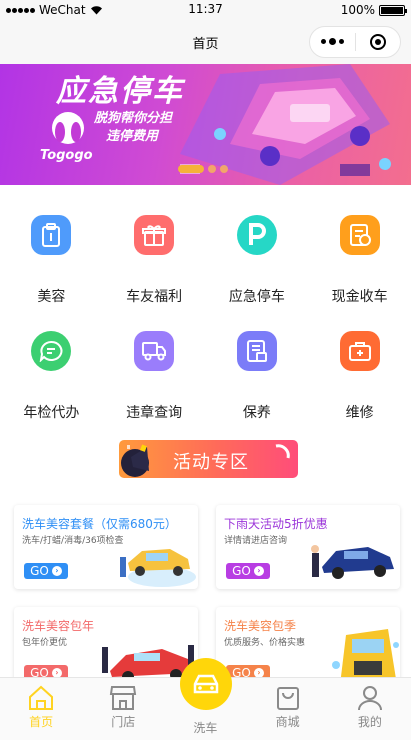 This screenshot has height=740, width=411. What do you see at coordinates (287, 722) in the screenshot?
I see `tab-label: 商城` at bounding box center [287, 722].